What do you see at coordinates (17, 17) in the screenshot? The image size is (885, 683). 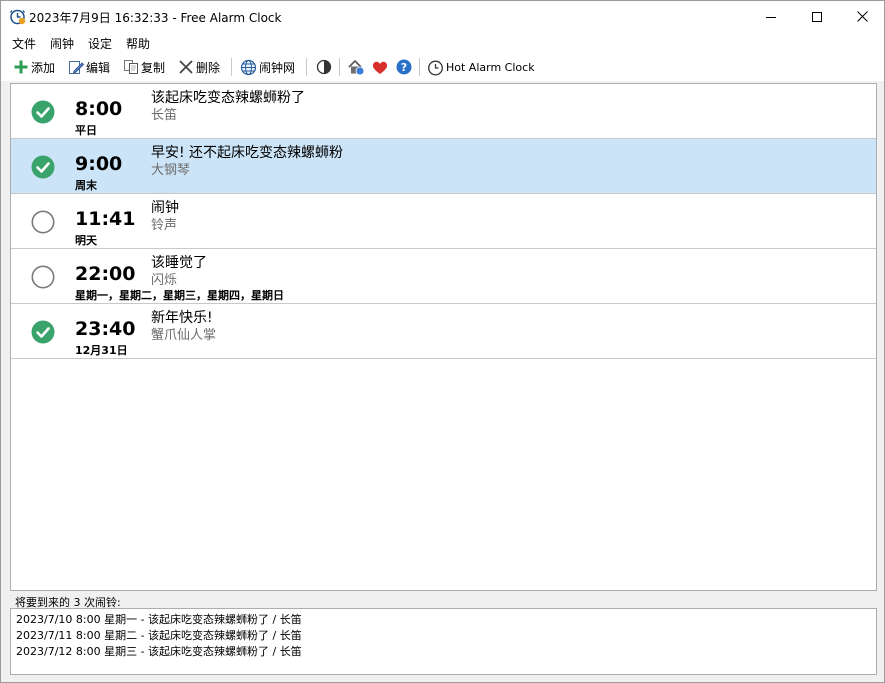 I see `alarm-clock-icon` at bounding box center [17, 17].